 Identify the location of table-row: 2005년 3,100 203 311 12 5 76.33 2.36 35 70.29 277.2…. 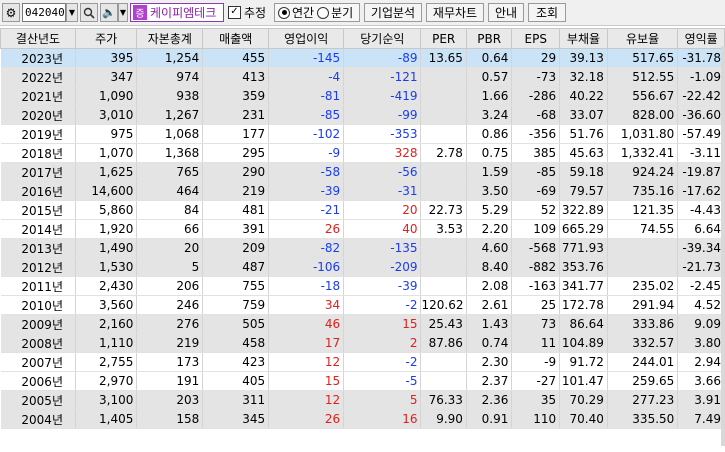
(362, 400).